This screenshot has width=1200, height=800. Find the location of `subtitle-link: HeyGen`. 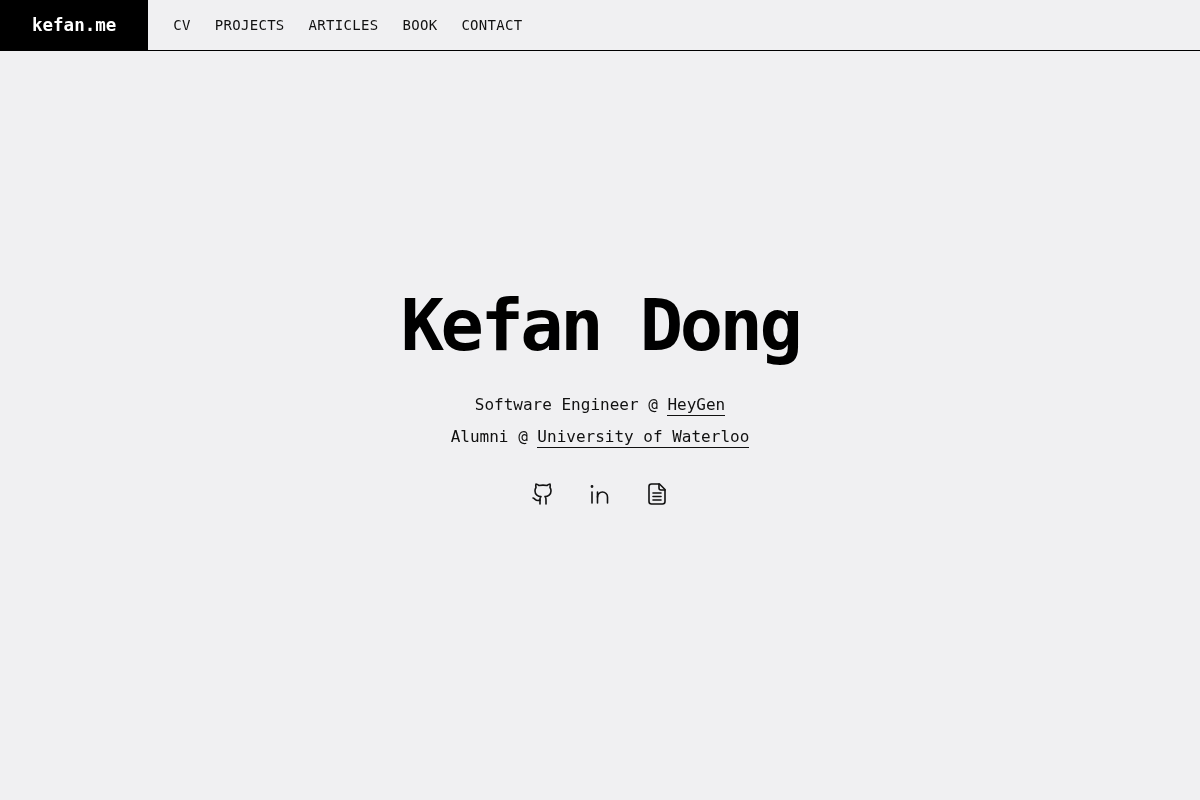

subtitle-link: HeyGen is located at coordinates (696, 405).